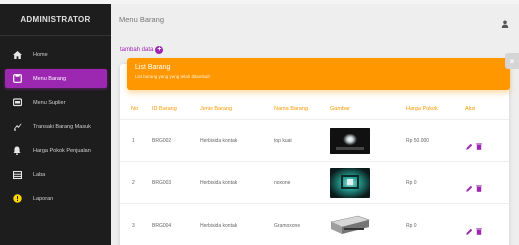  Describe the element at coordinates (17, 174) in the screenshot. I see `grid-icon` at that location.